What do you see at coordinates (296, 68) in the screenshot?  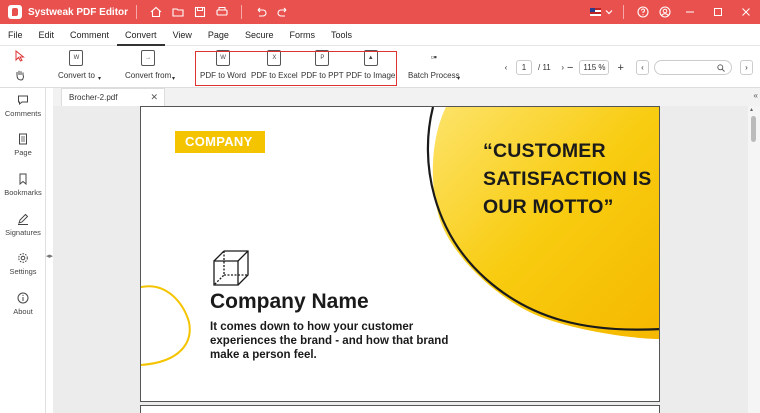 I see `pdf-convert-group-highlight` at bounding box center [296, 68].